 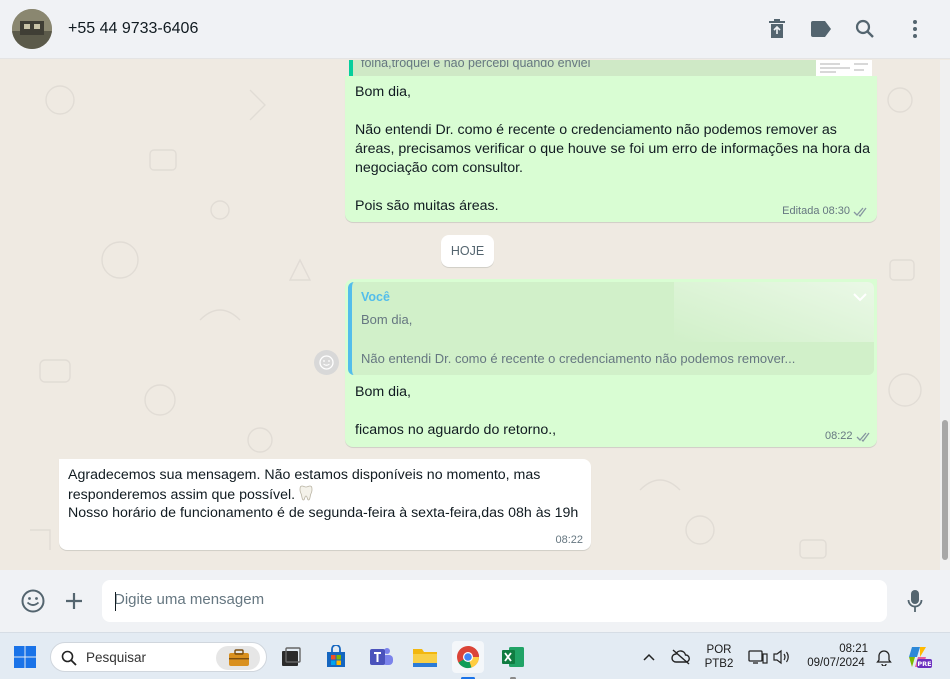 What do you see at coordinates (836, 656) in the screenshot?
I see `clock: 08:21 09/07/2024` at bounding box center [836, 656].